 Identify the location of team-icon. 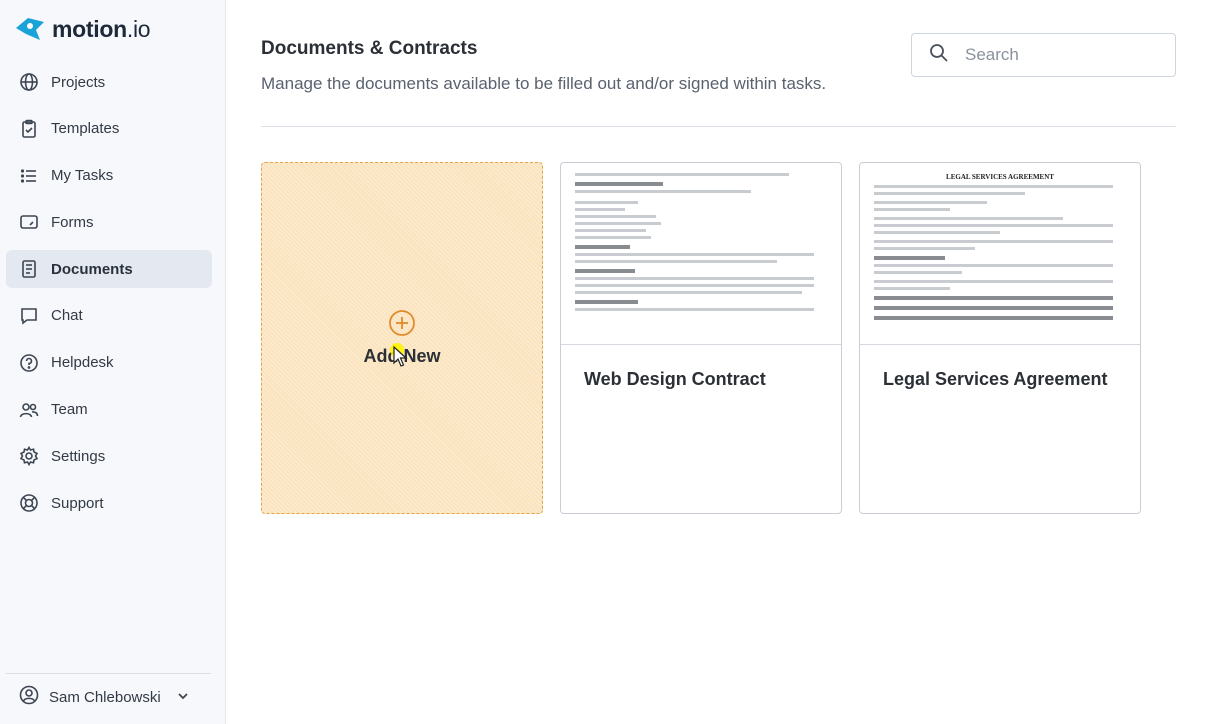
(29, 410).